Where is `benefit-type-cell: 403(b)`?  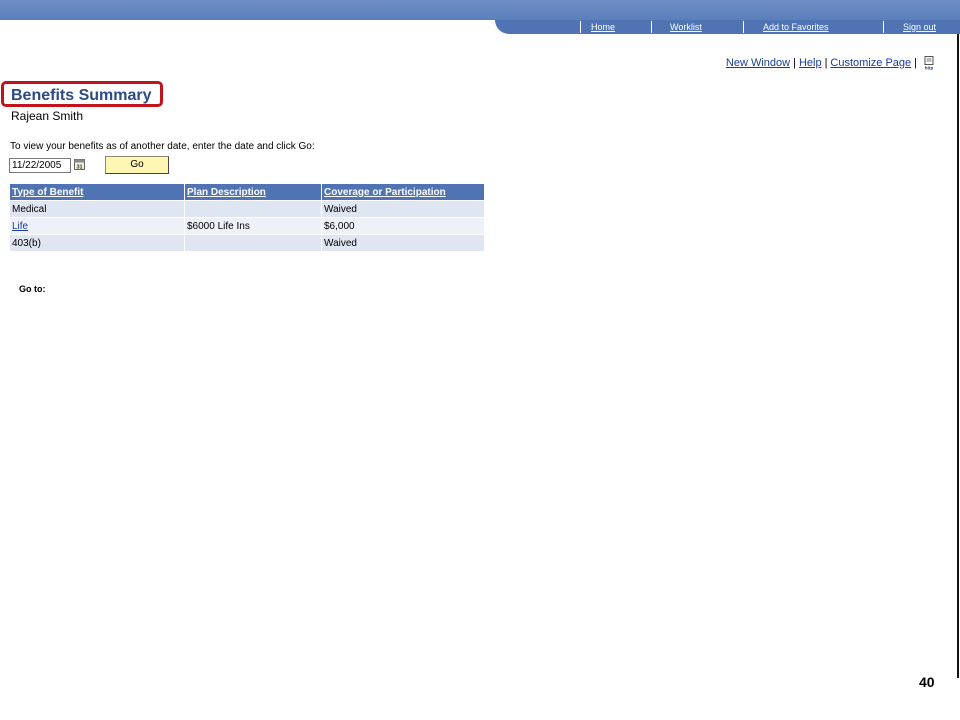
benefit-type-cell: 403(b) is located at coordinates (97, 242).